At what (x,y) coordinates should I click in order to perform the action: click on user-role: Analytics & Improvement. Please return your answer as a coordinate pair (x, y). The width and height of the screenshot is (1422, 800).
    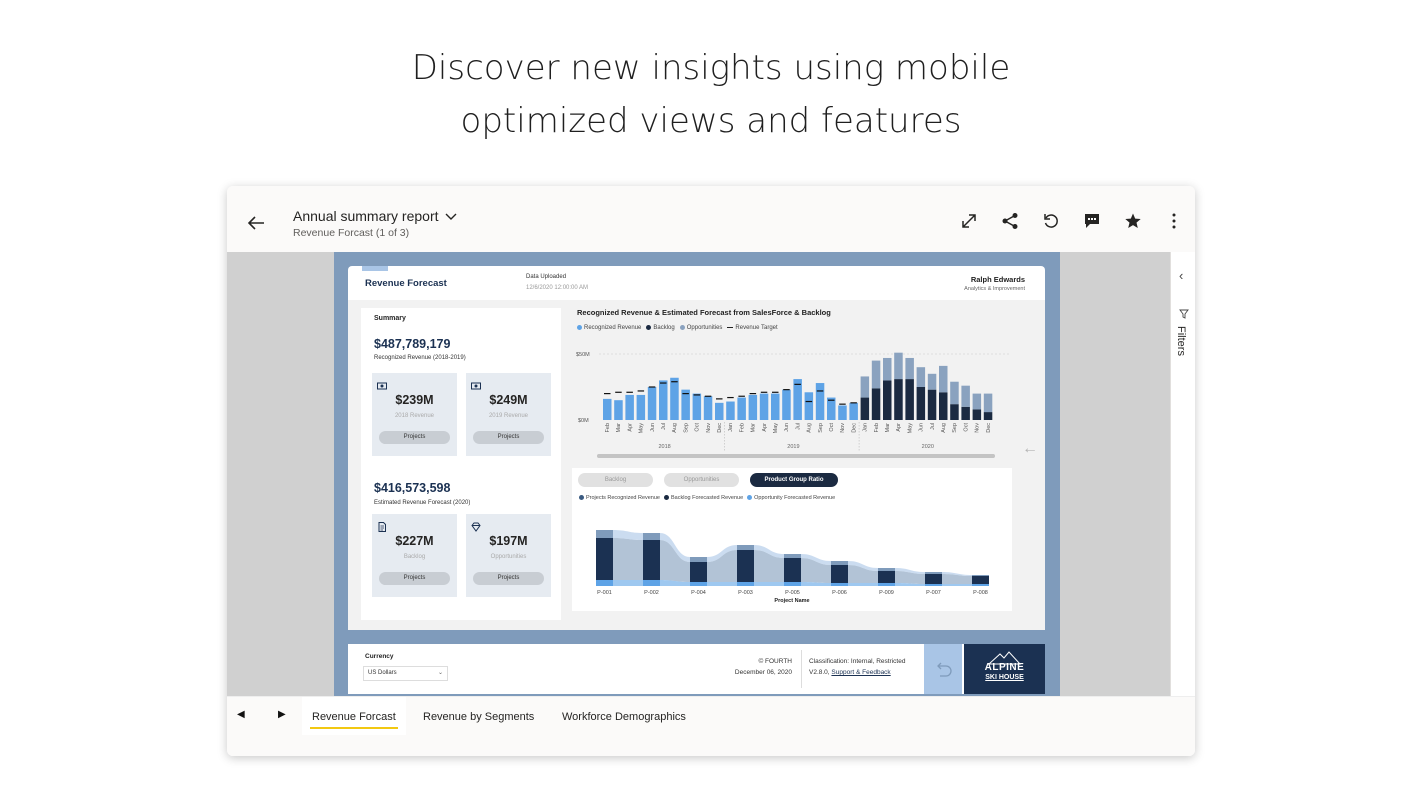
    Looking at the image, I should click on (994, 289).